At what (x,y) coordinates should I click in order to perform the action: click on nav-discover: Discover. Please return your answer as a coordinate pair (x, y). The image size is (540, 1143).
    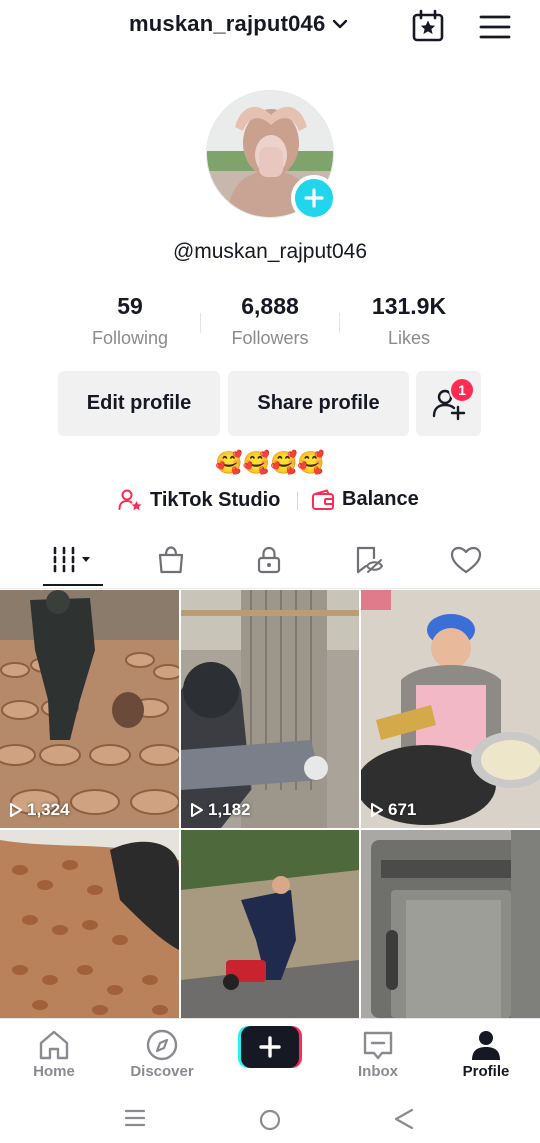
    Looking at the image, I should click on (162, 1054).